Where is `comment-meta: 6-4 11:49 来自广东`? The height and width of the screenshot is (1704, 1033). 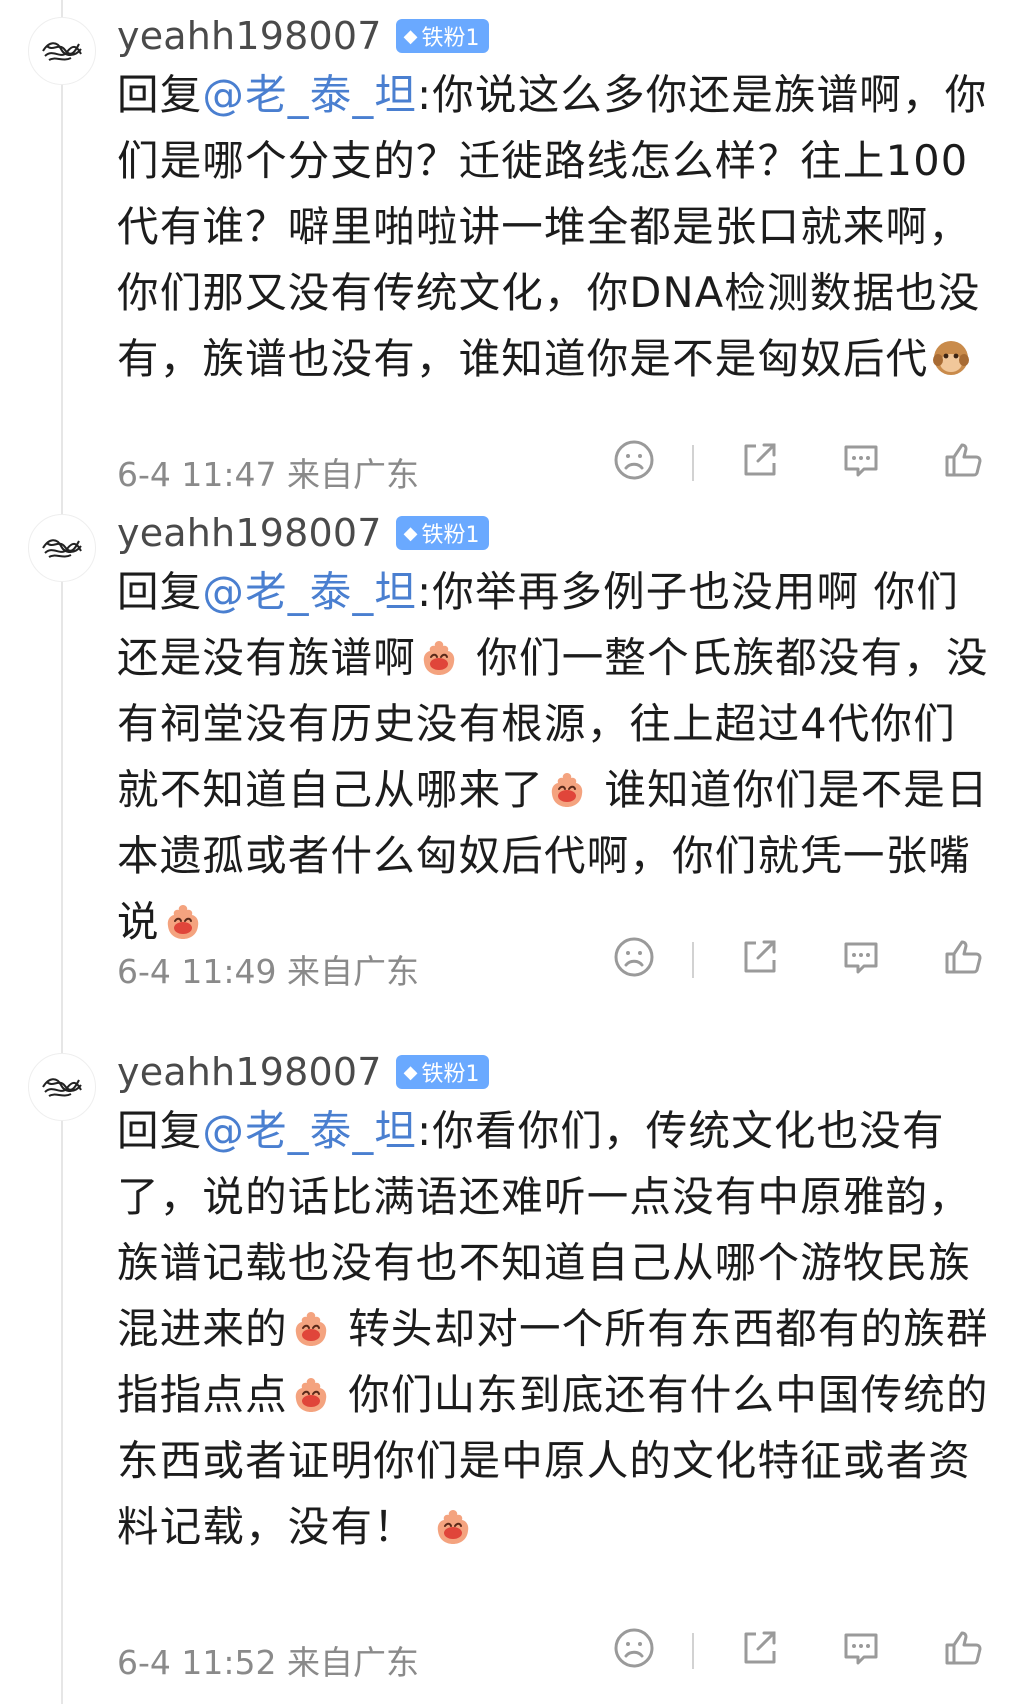
comment-meta: 6-4 11:49 来自广东 is located at coordinates (268, 969).